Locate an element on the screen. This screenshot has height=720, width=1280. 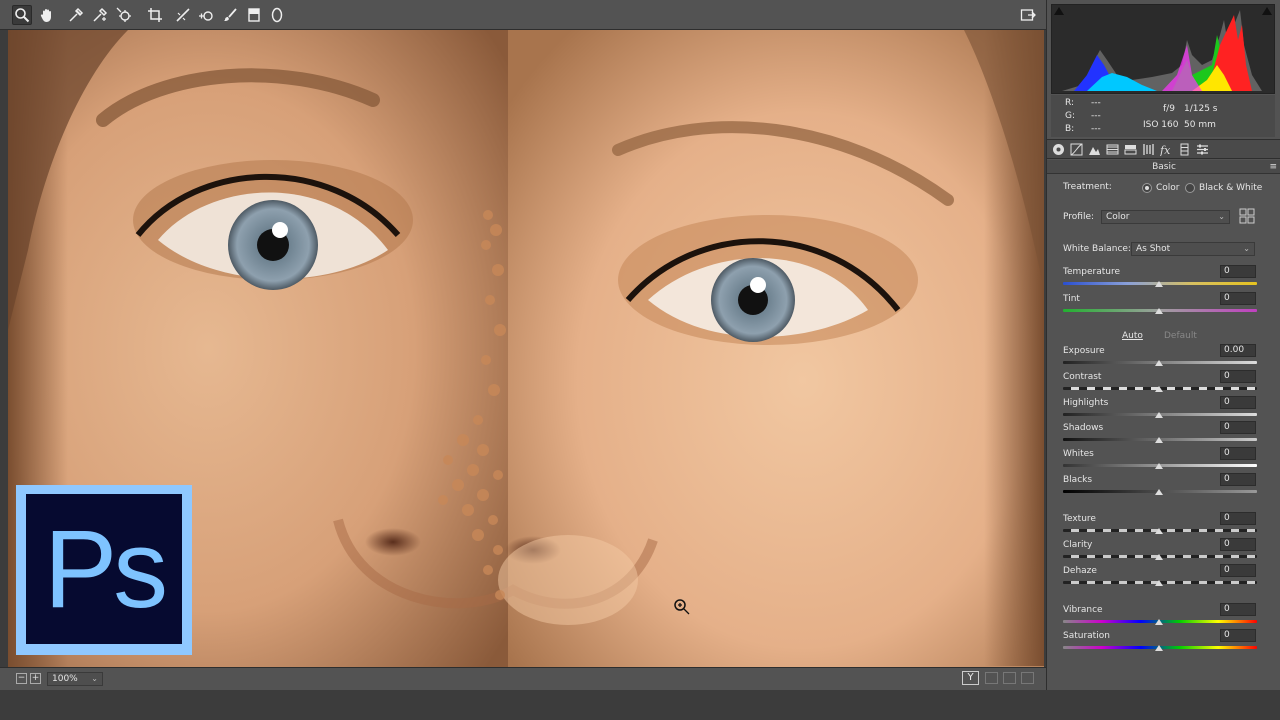
shadows-value: 0 is located at coordinates (1238, 427).